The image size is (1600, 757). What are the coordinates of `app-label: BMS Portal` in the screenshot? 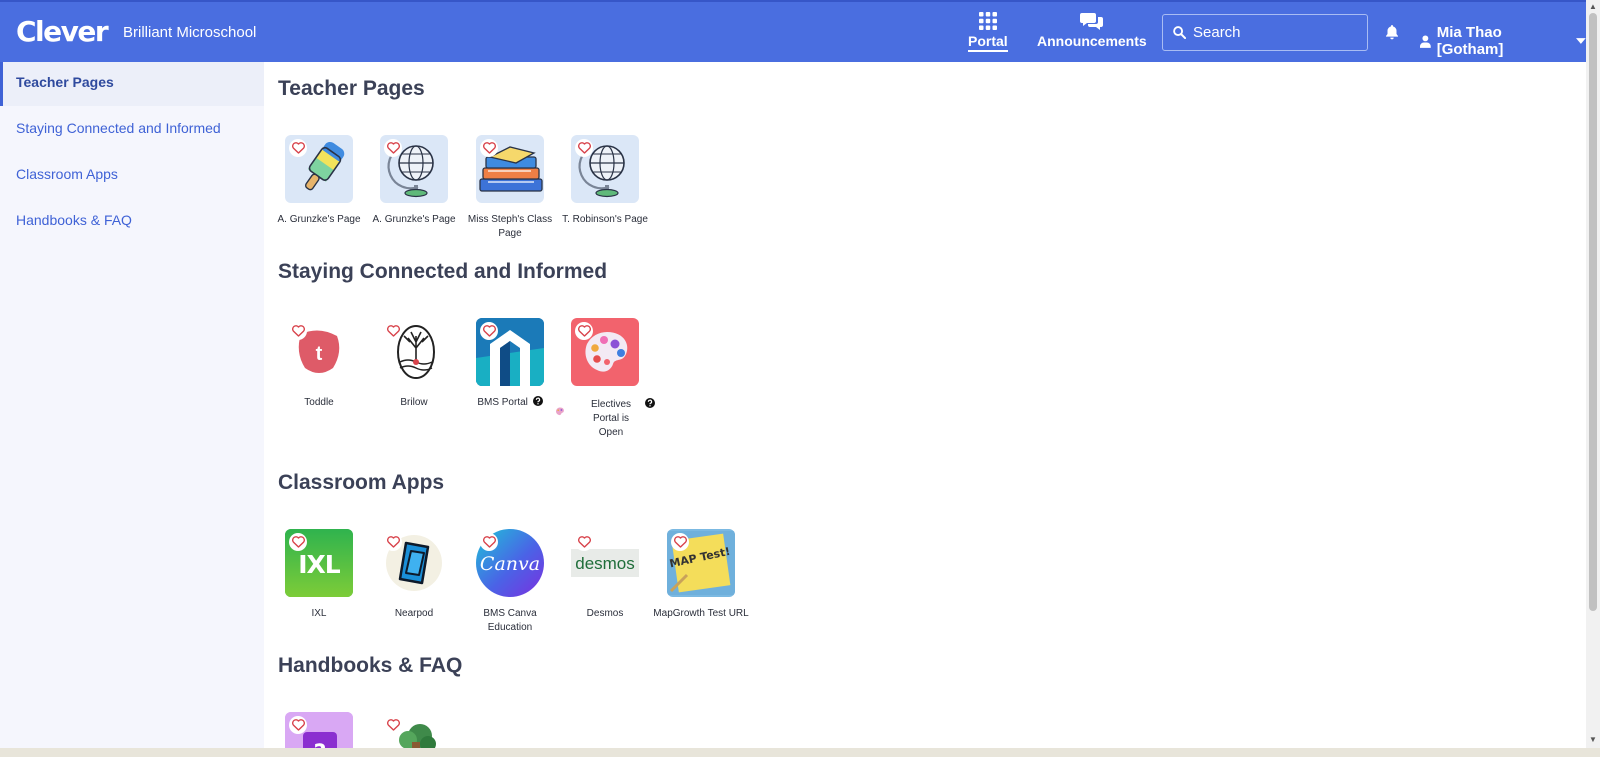 It's located at (510, 403).